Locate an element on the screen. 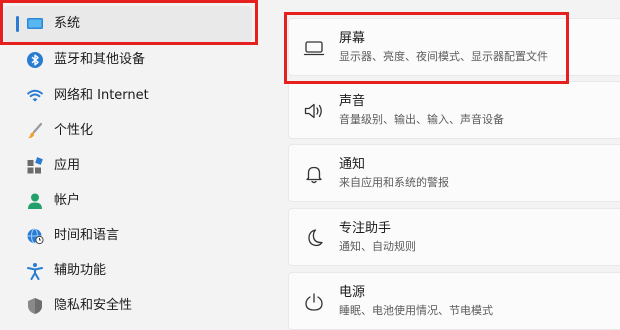  card-title: 通知 is located at coordinates (352, 164).